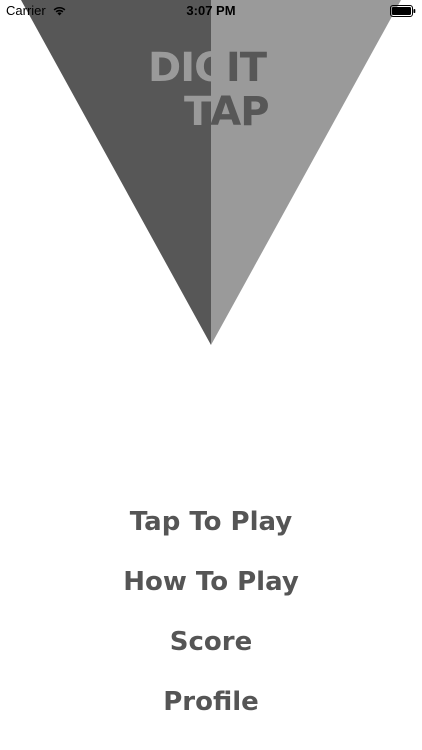  Describe the element at coordinates (239, 112) in the screenshot. I see `logo-title-line2-right: AP` at that location.